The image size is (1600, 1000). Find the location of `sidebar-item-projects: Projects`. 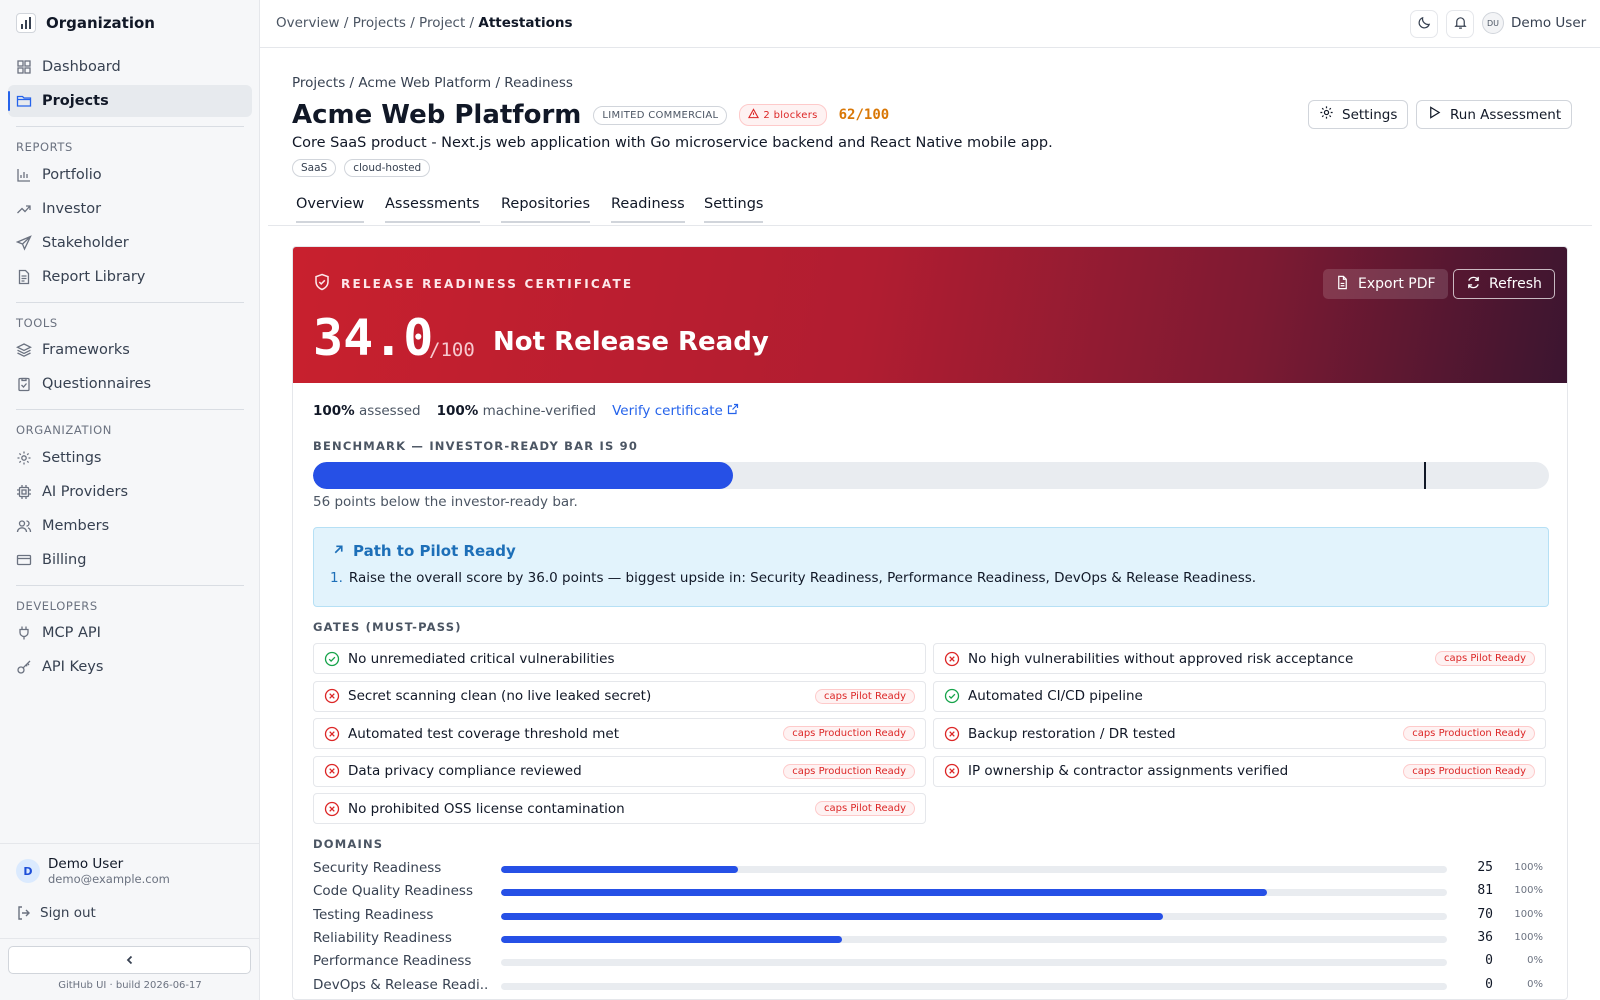

sidebar-item-projects: Projects is located at coordinates (130, 101).